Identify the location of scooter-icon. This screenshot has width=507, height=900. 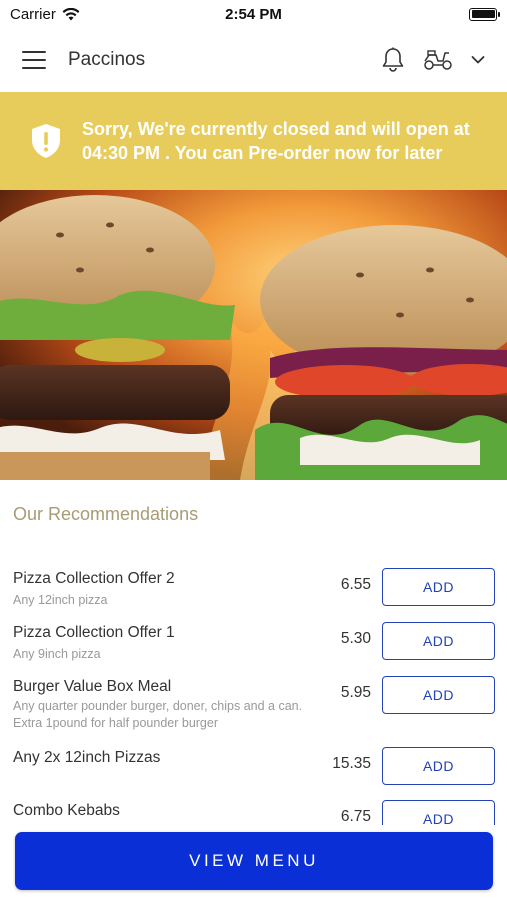
(438, 60).